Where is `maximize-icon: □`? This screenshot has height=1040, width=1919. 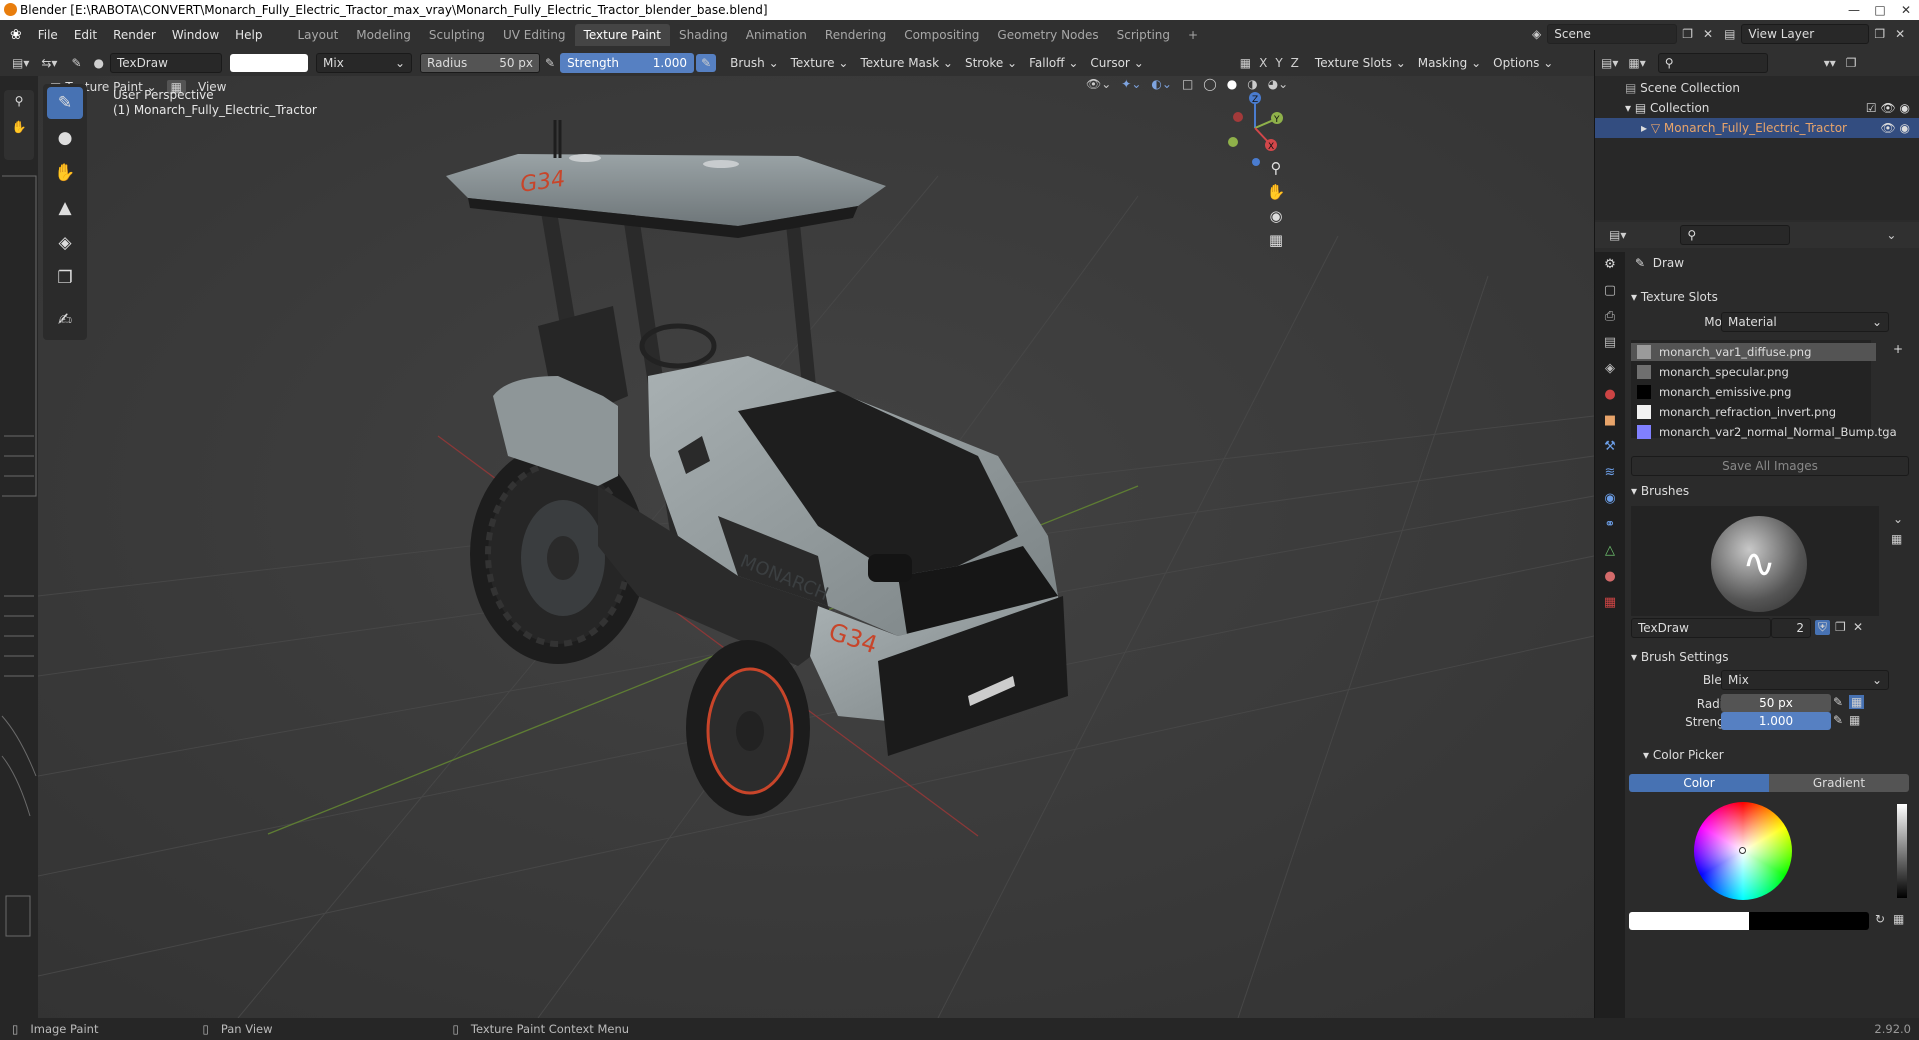
maximize-icon: □ is located at coordinates (1880, 10).